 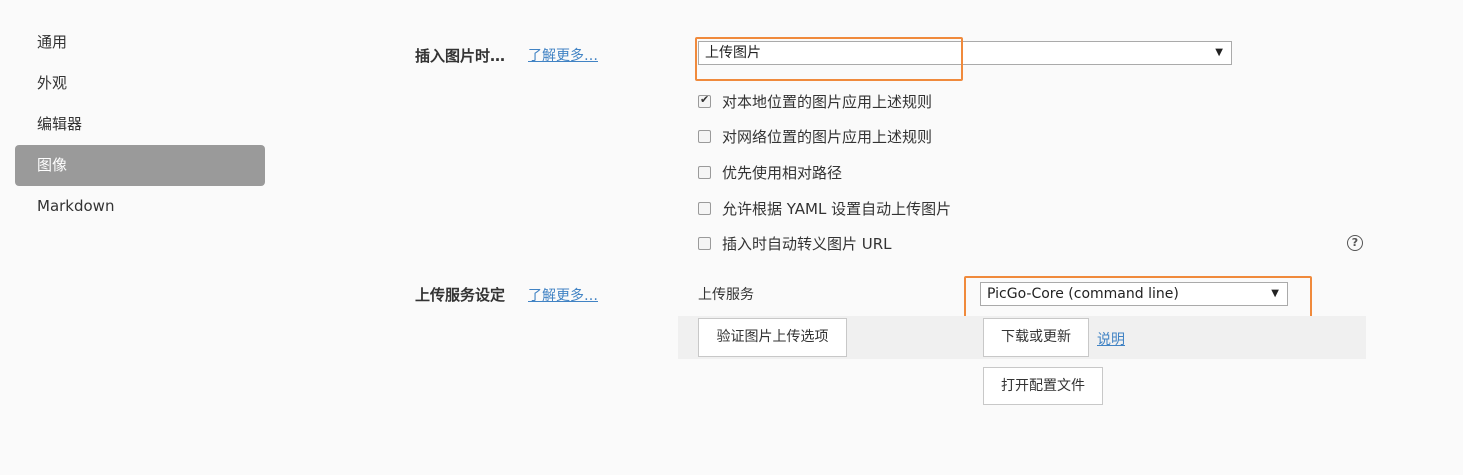 I want to click on sidebar-item-general: 通用, so click(x=140, y=42).